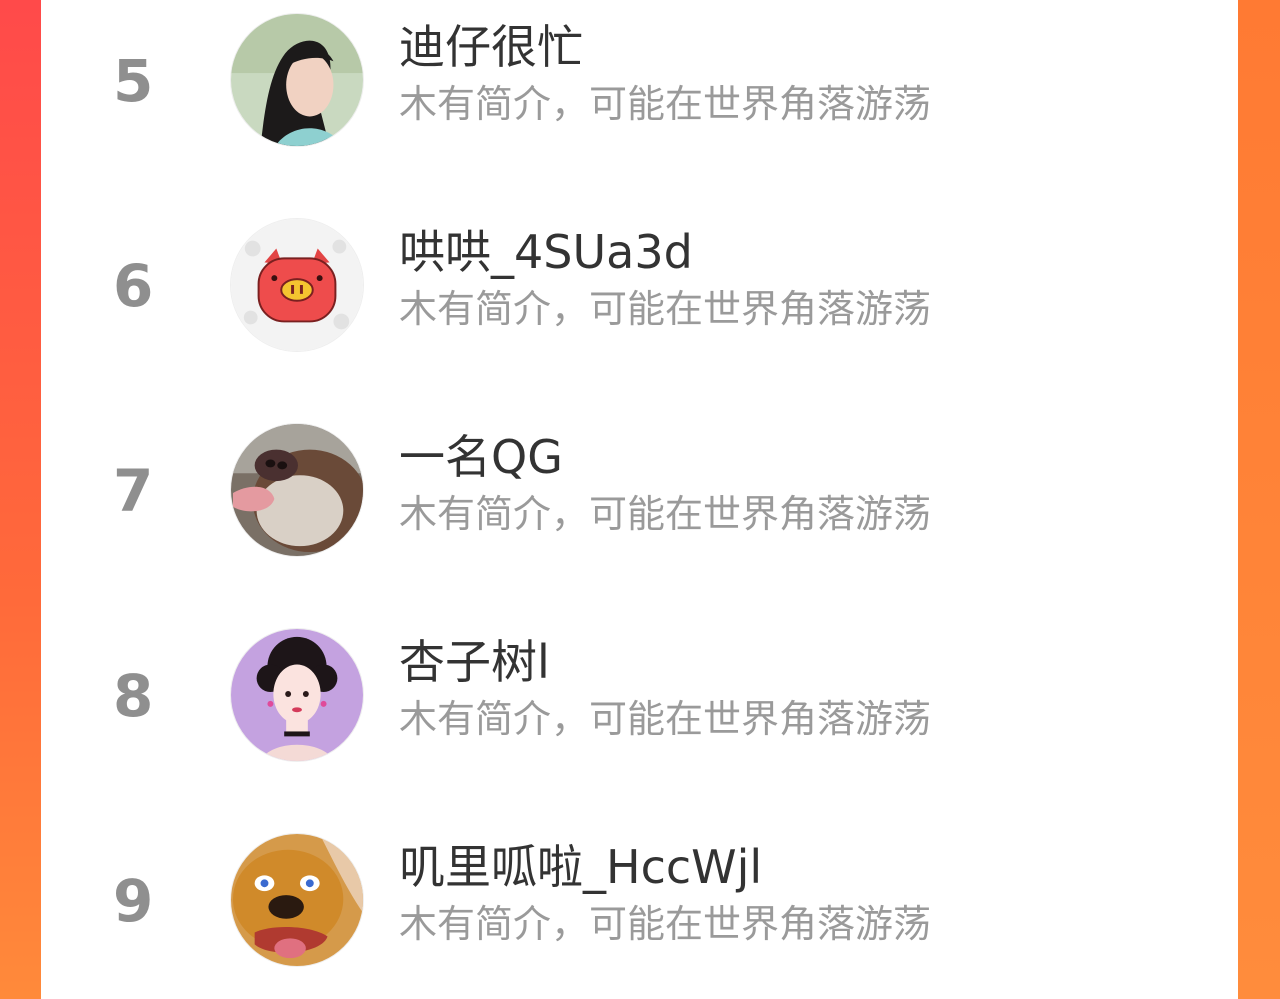 The width and height of the screenshot is (1280, 999). Describe the element at coordinates (133, 81) in the screenshot. I see `rank-number: 5` at that location.